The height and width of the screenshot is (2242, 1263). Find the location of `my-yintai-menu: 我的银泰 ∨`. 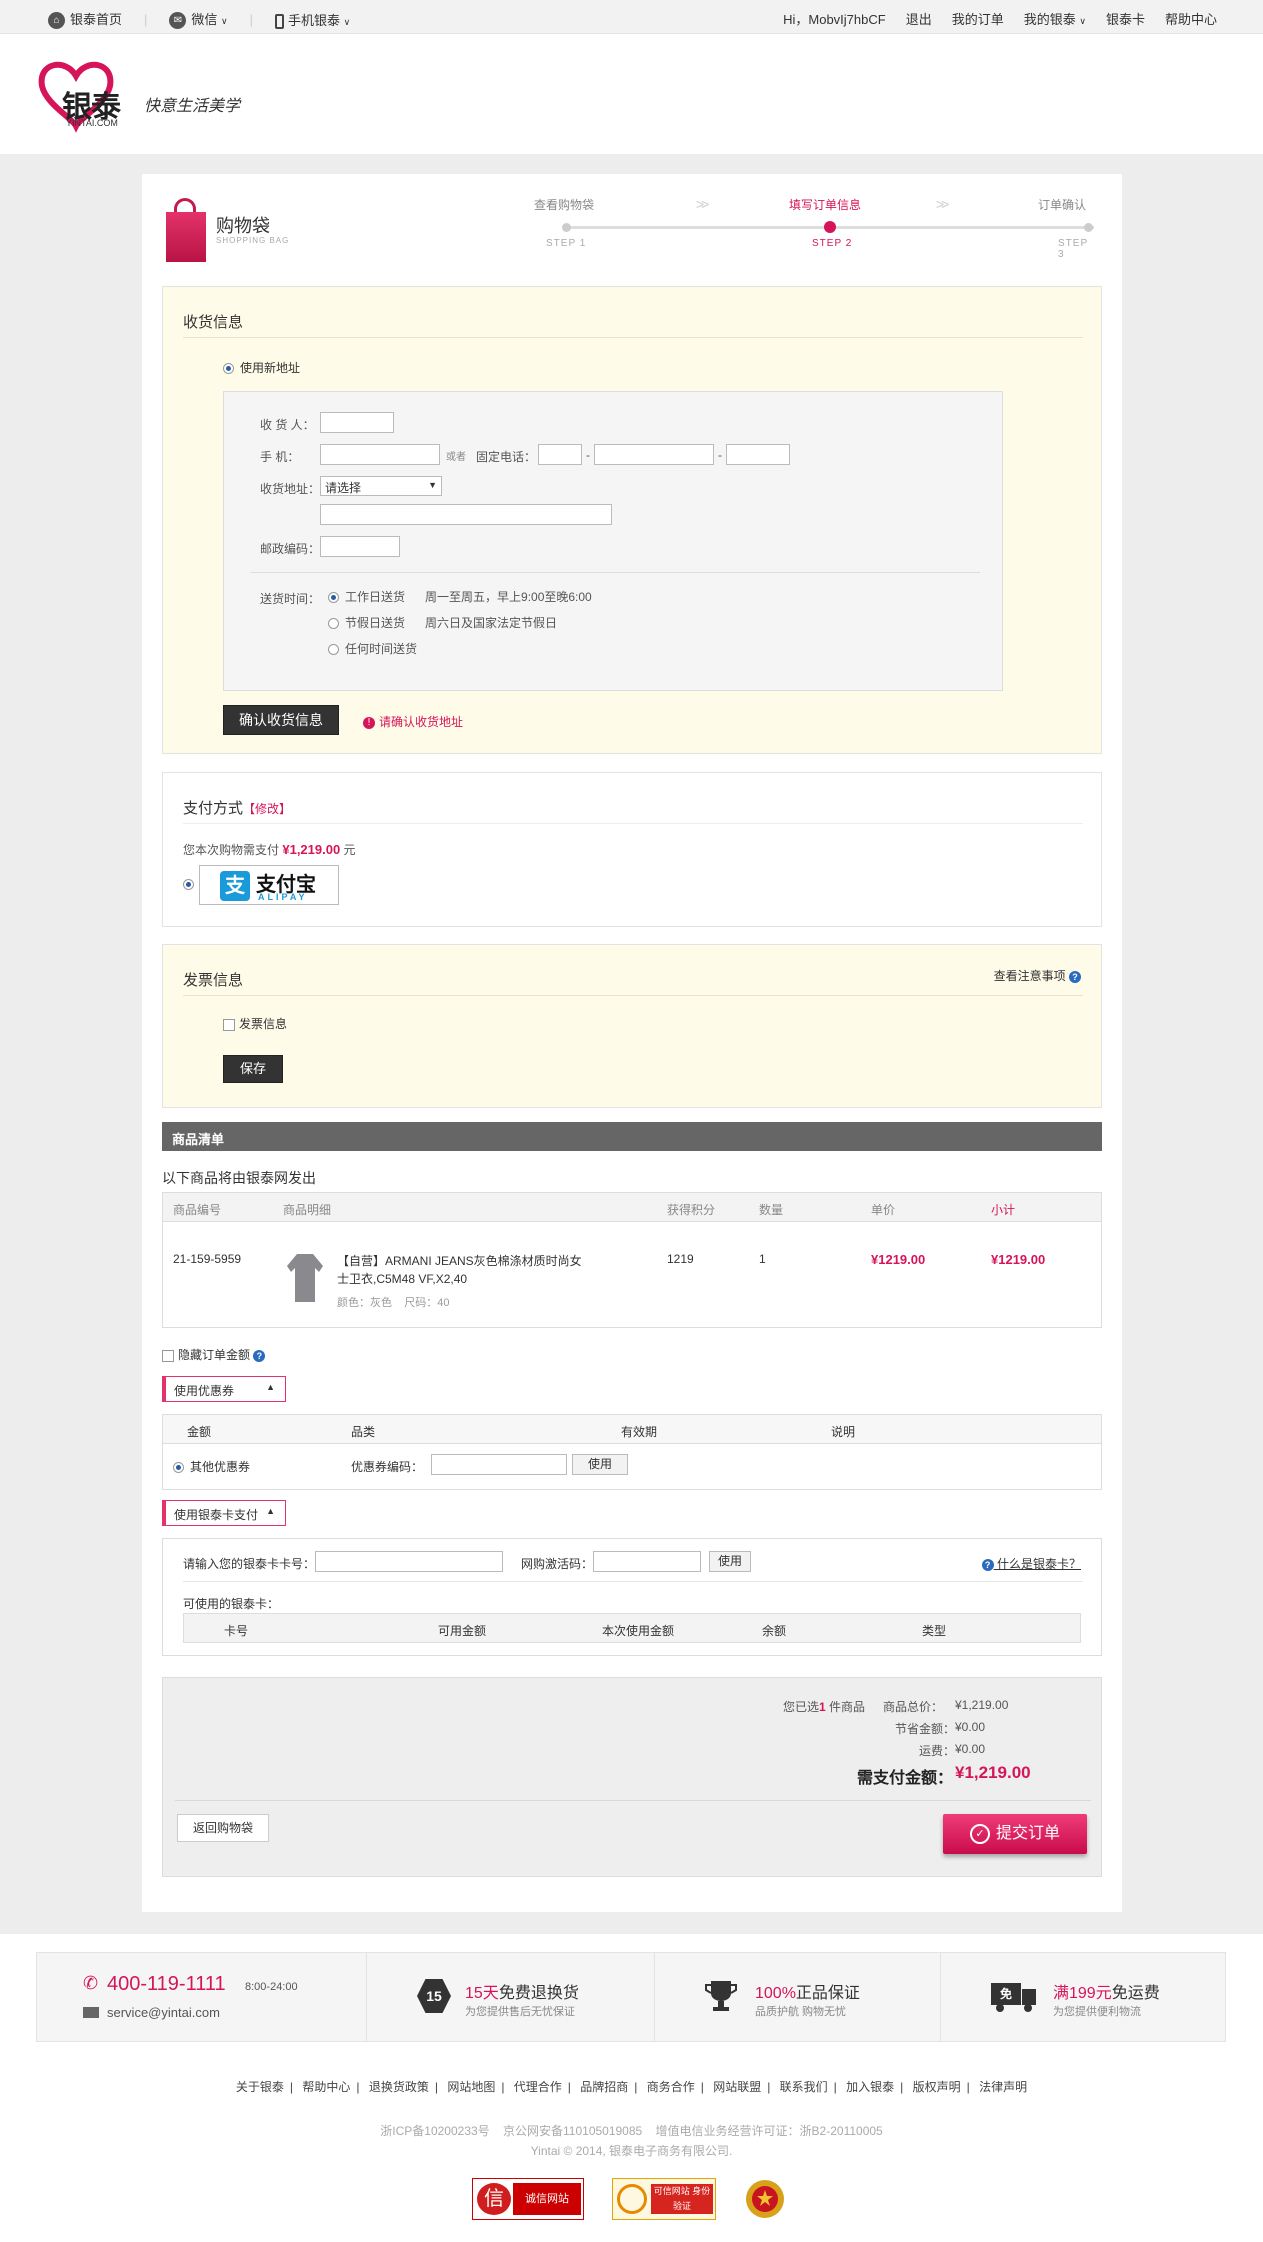

my-yintai-menu: 我的银泰 ∨ is located at coordinates (1055, 18).